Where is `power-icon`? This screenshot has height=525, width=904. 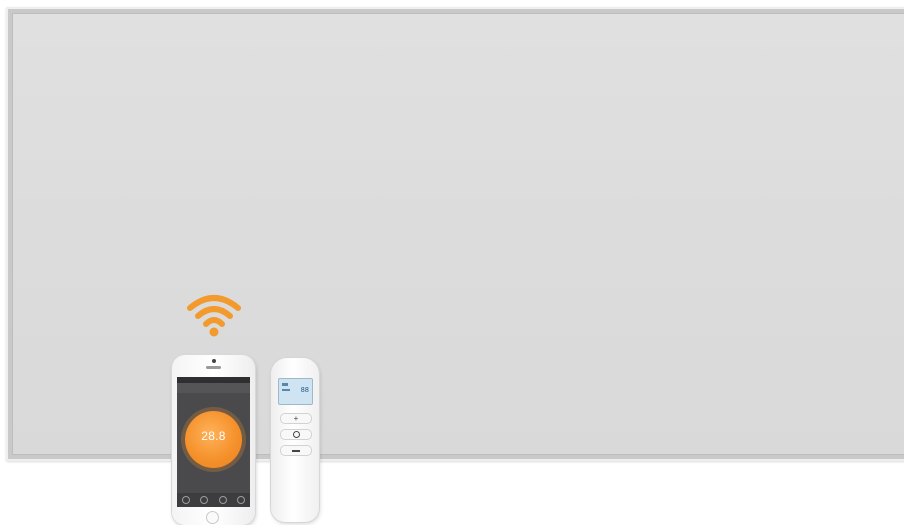 power-icon is located at coordinates (296, 434).